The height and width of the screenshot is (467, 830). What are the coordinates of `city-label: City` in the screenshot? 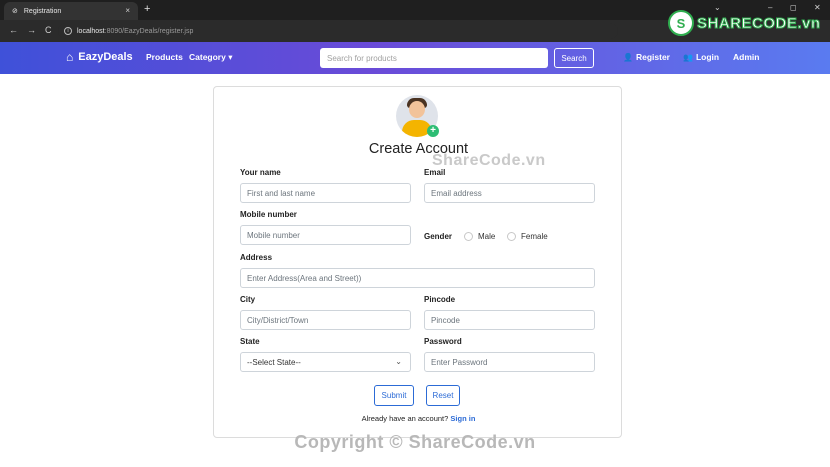 It's located at (248, 299).